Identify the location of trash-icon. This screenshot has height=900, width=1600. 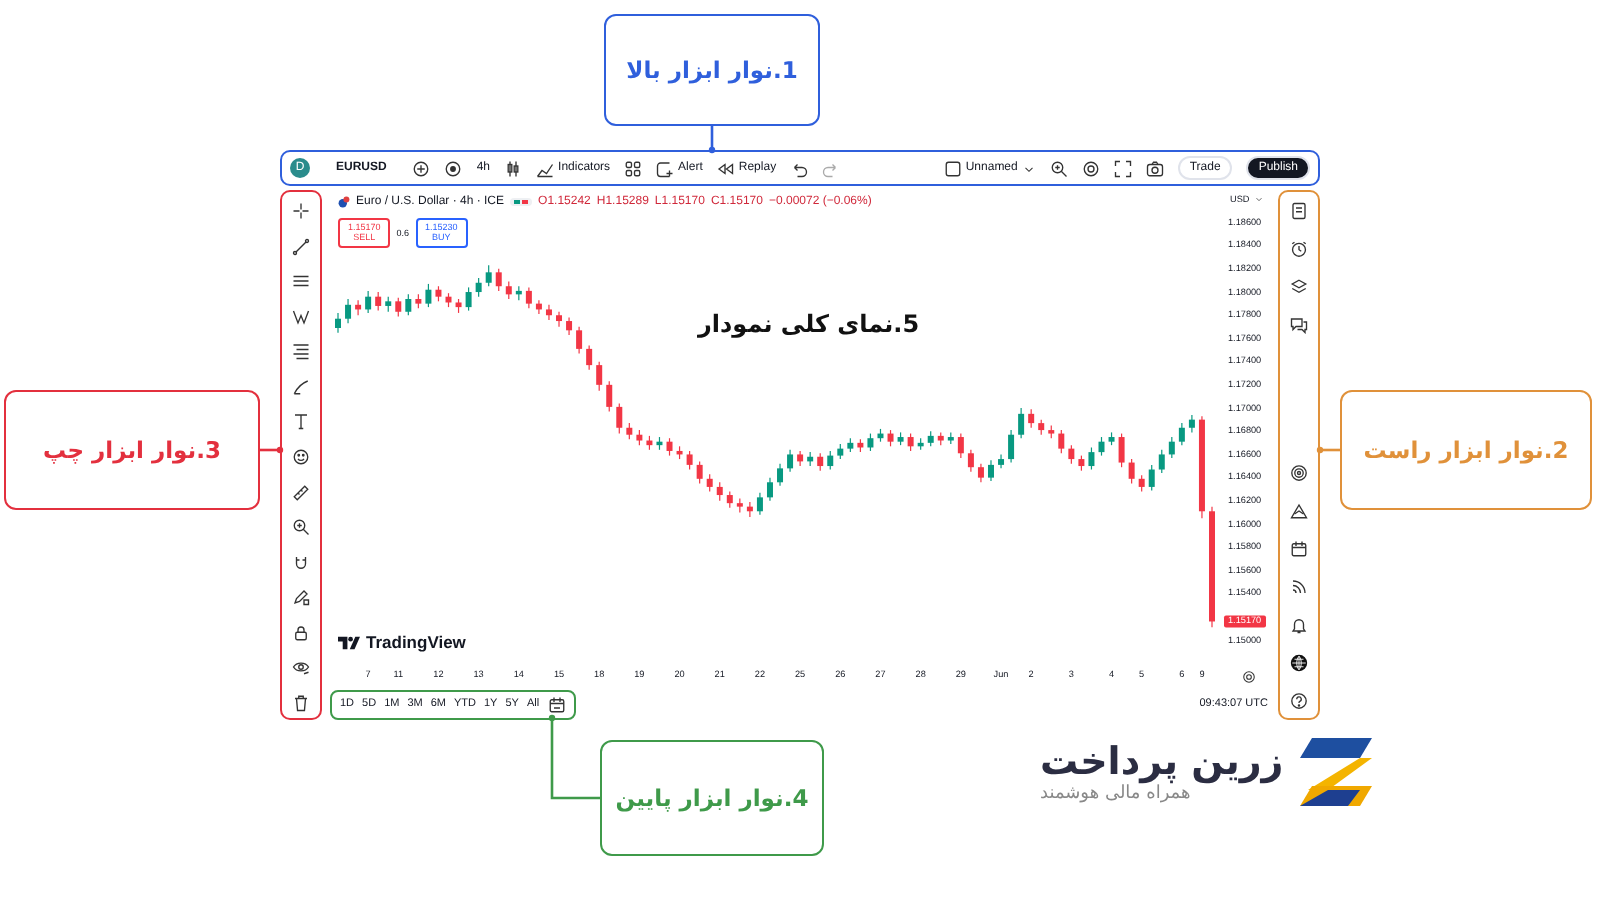
(301, 702).